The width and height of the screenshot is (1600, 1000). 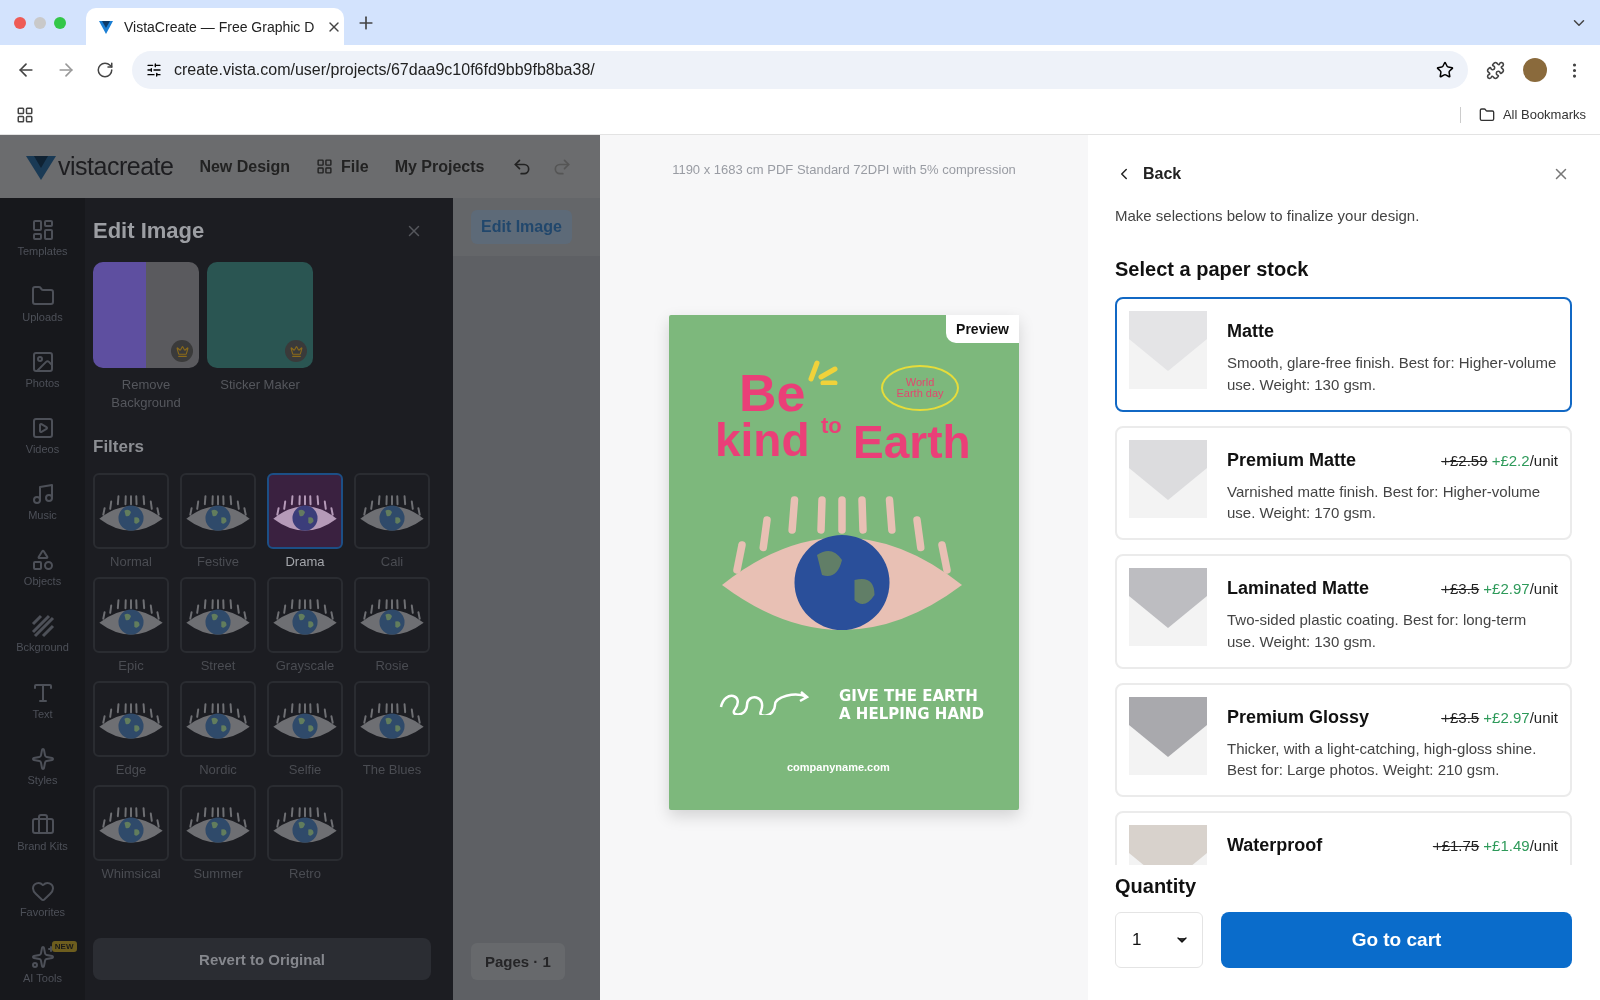 What do you see at coordinates (42, 560) in the screenshot?
I see `shapes-icon` at bounding box center [42, 560].